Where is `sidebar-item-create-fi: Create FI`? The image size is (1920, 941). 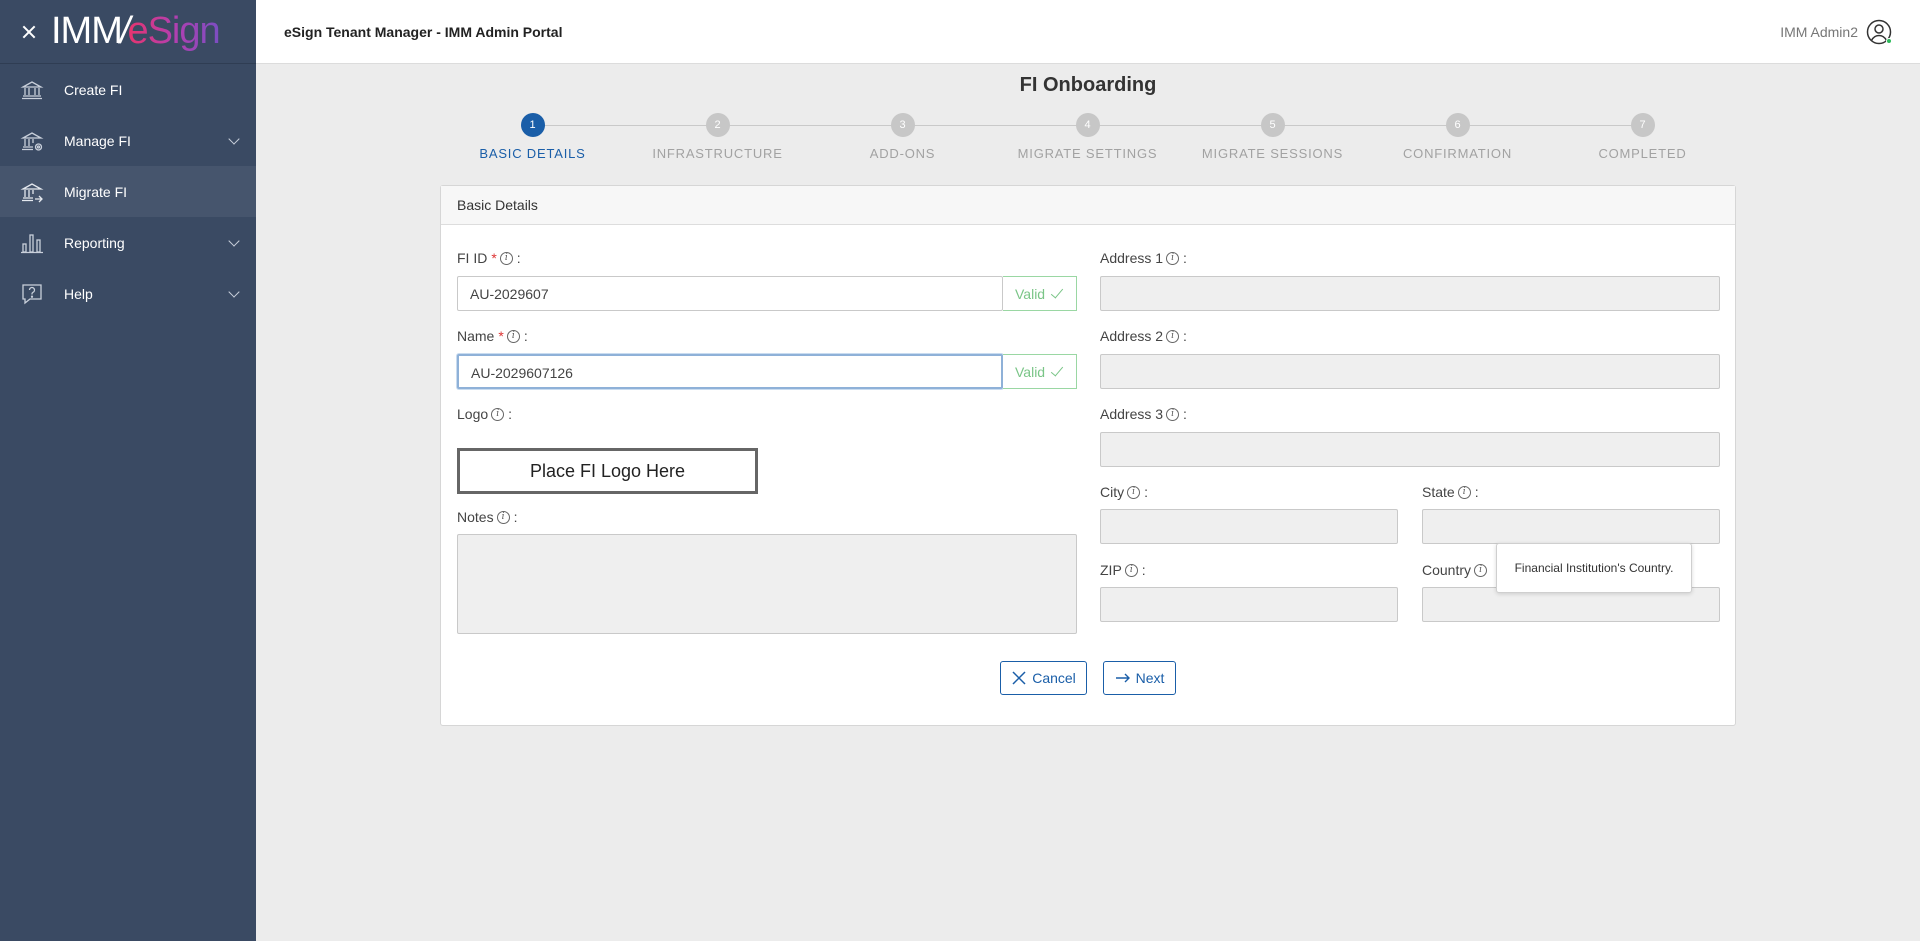 sidebar-item-create-fi: Create FI is located at coordinates (128, 89).